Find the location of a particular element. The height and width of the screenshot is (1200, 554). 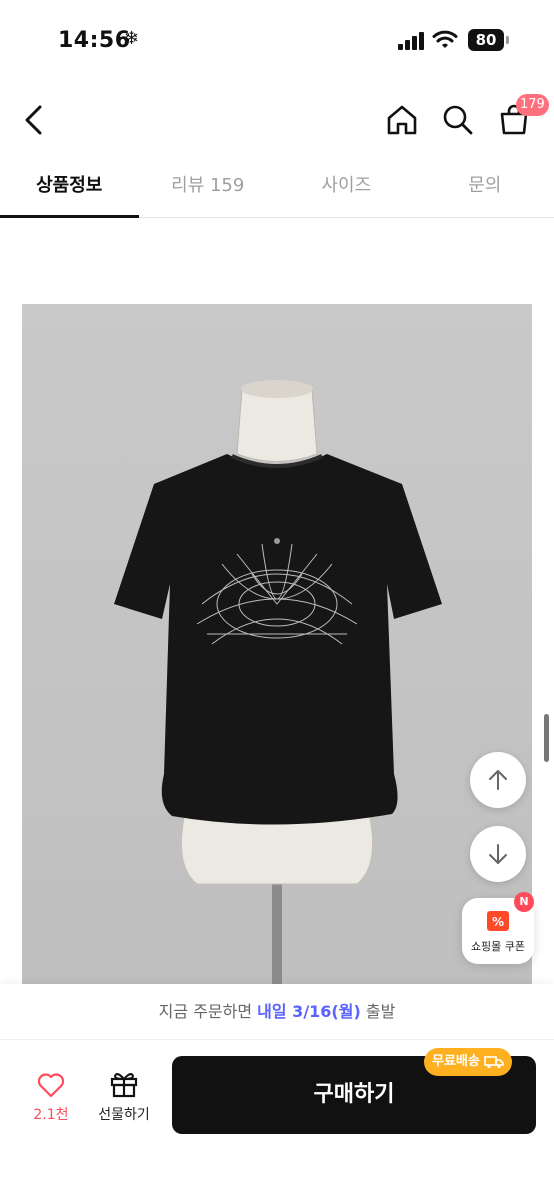

scrollbar is located at coordinates (546, 738).